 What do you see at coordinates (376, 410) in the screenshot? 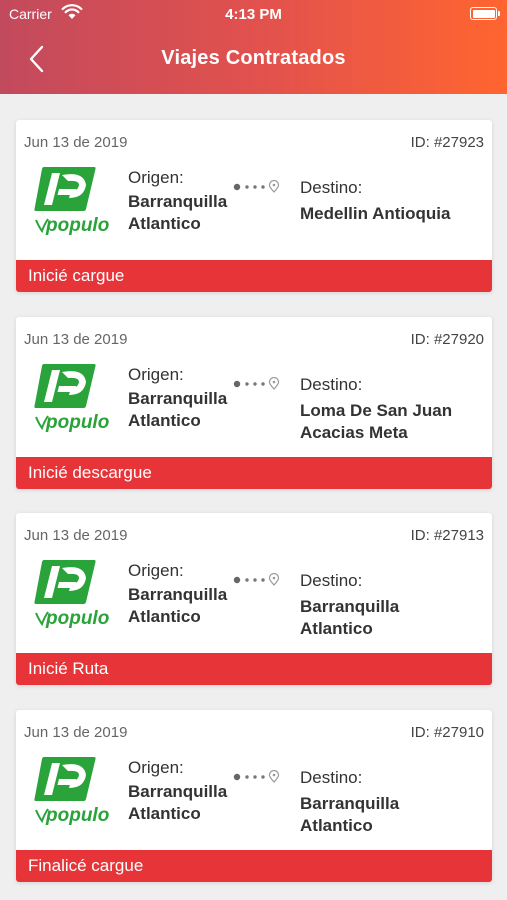
I see `destination-city: Loma De San Juan` at bounding box center [376, 410].